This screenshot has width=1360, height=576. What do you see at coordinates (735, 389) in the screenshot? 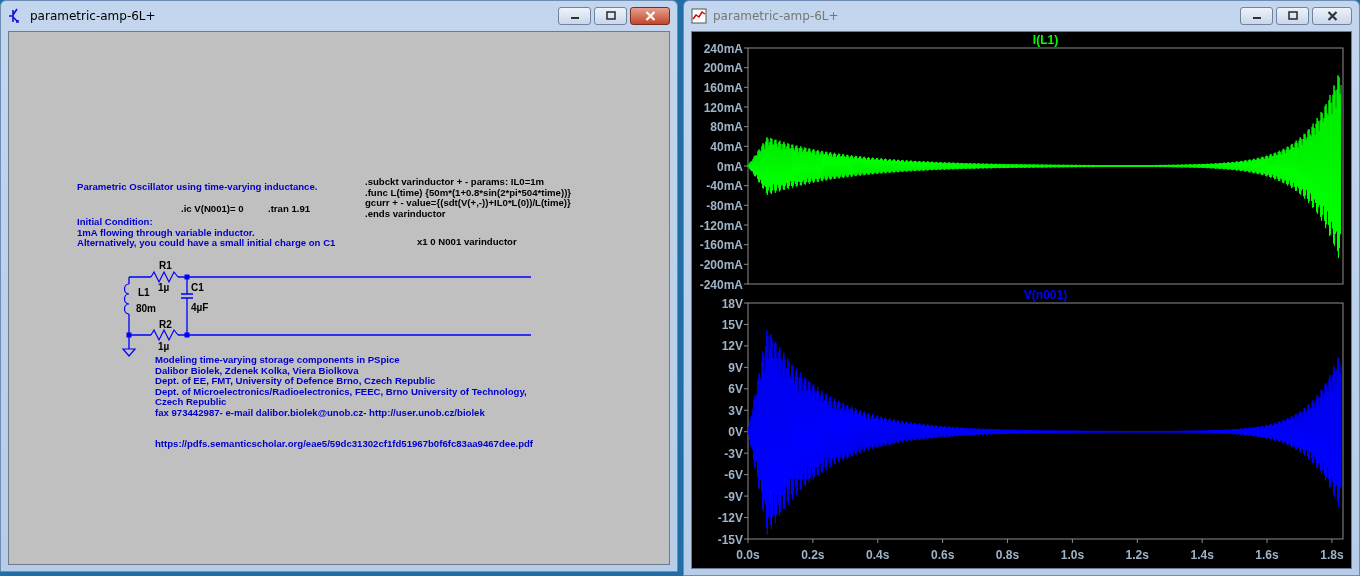
I see `y-tick-label: 6V` at bounding box center [735, 389].